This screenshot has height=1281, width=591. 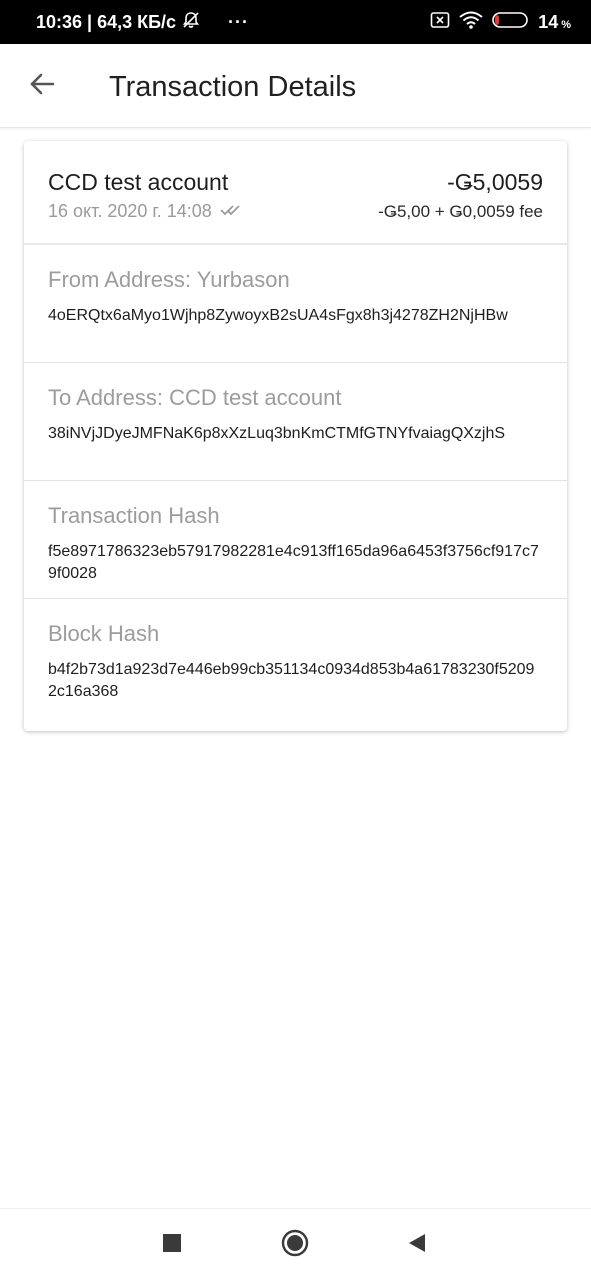 What do you see at coordinates (566, 24) in the screenshot?
I see `battery-unit: %` at bounding box center [566, 24].